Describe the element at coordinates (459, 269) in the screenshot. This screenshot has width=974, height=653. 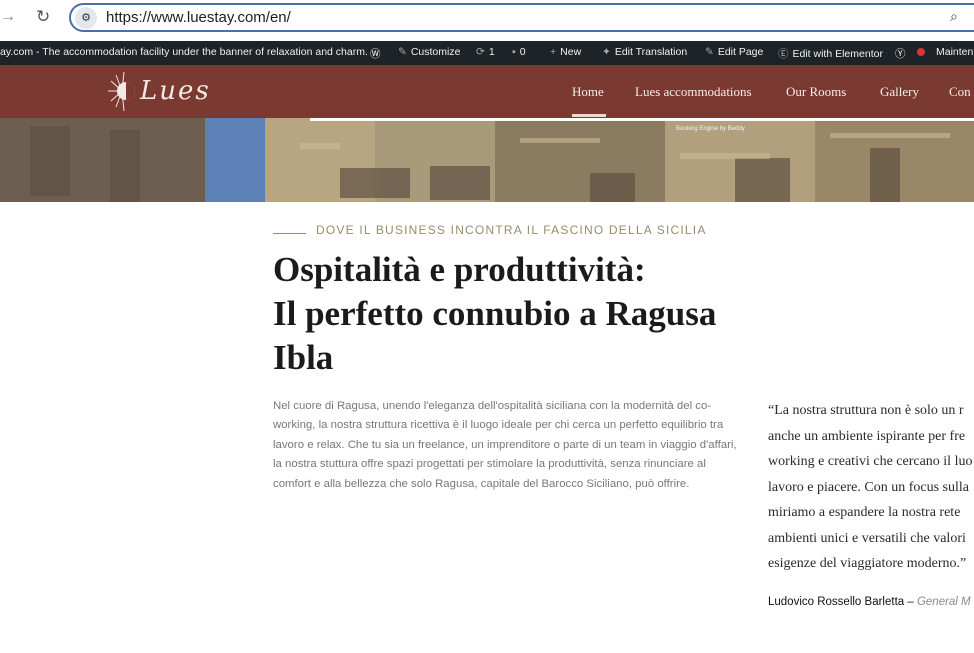
I see `title-line: Ospitalità e produttività:` at that location.